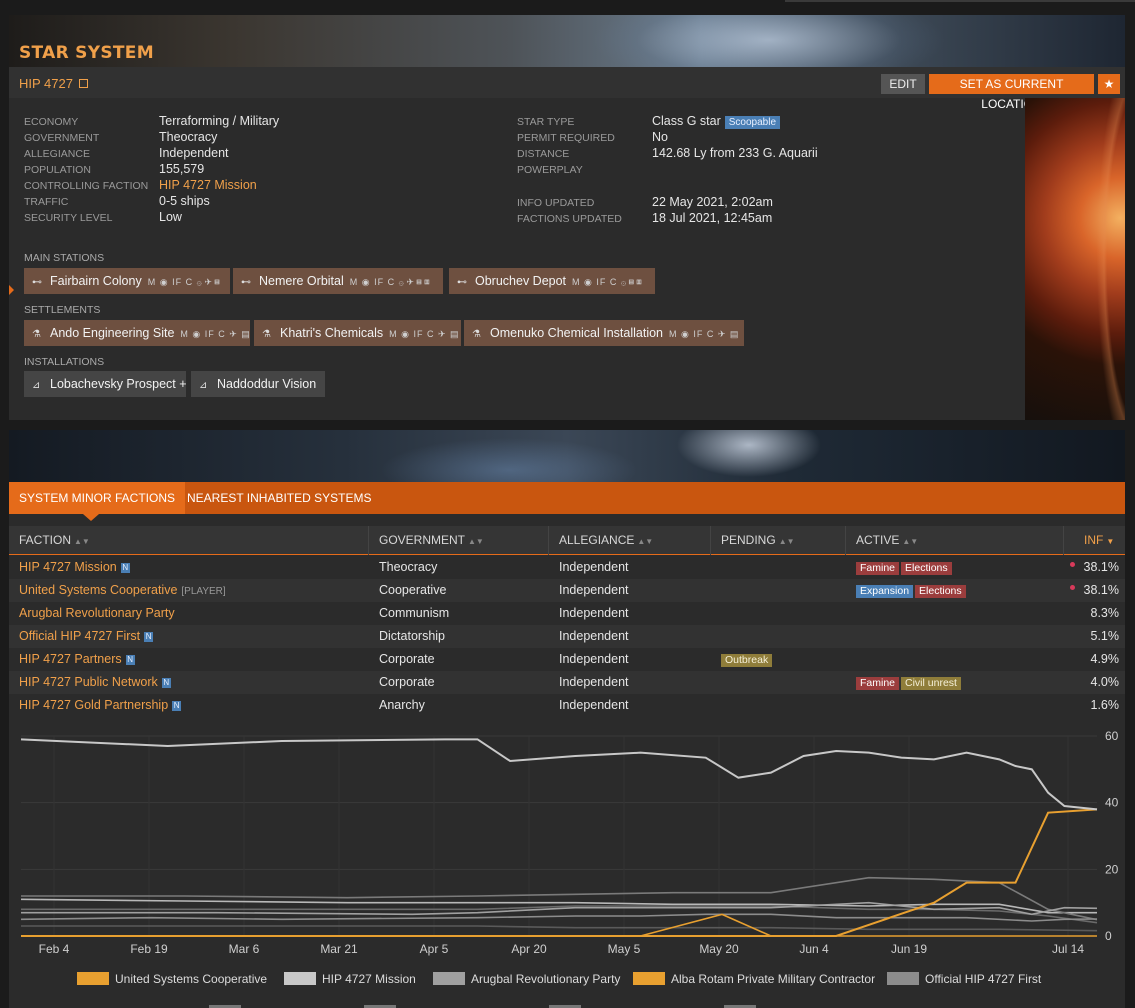 This screenshot has width=1135, height=1008. I want to click on col-faction: FACTION ▲▼, so click(189, 540).